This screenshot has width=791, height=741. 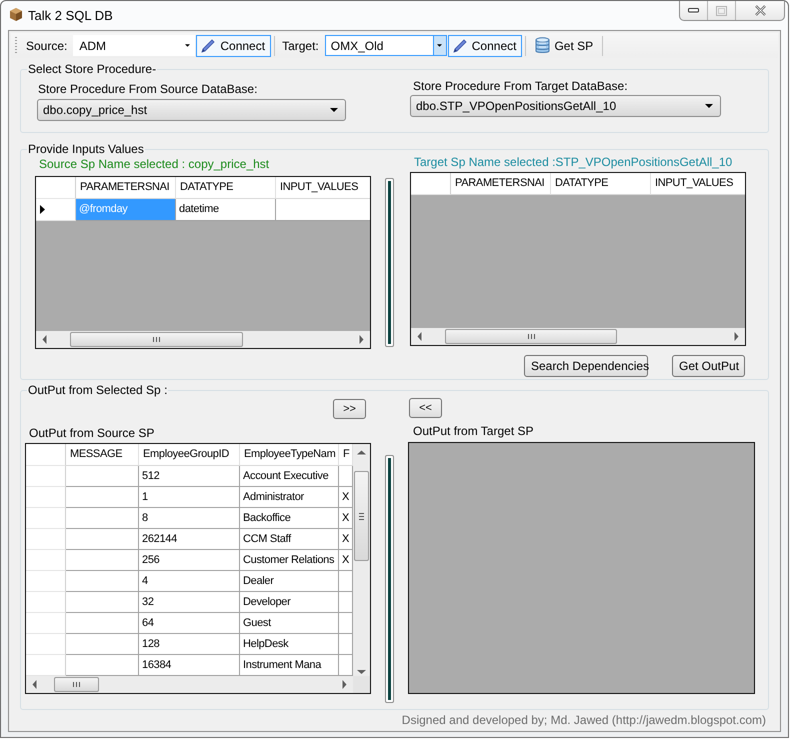 I want to click on column-header: F, so click(x=346, y=455).